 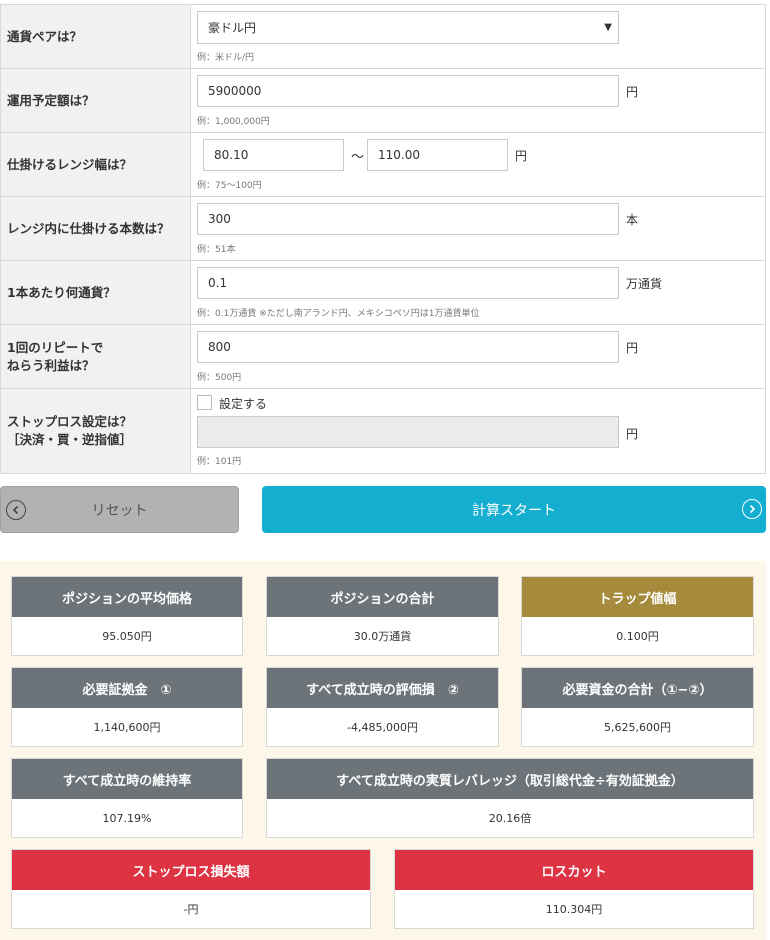 I want to click on count-label: レンジ内に仕掛ける本数は？, so click(x=96, y=228).